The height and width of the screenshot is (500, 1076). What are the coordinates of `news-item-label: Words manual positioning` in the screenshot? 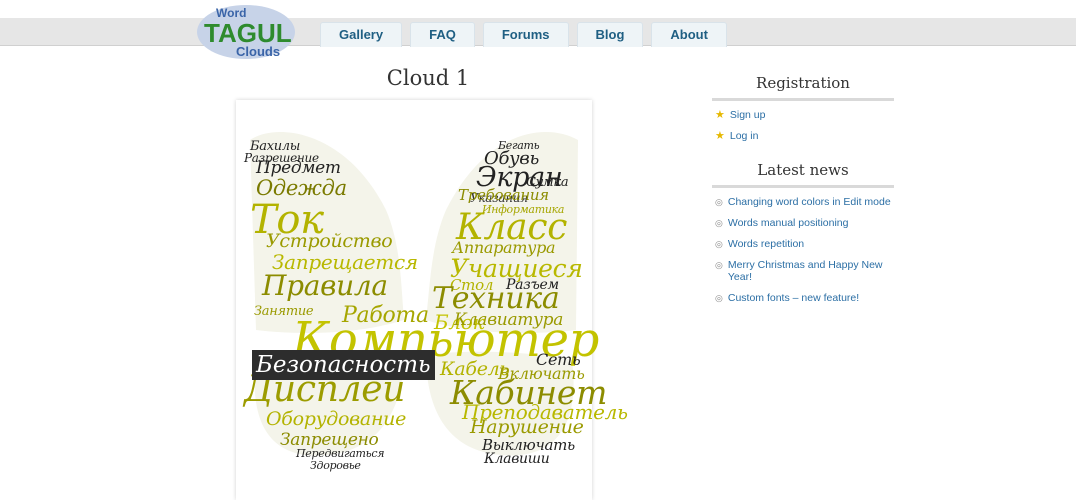 It's located at (788, 223).